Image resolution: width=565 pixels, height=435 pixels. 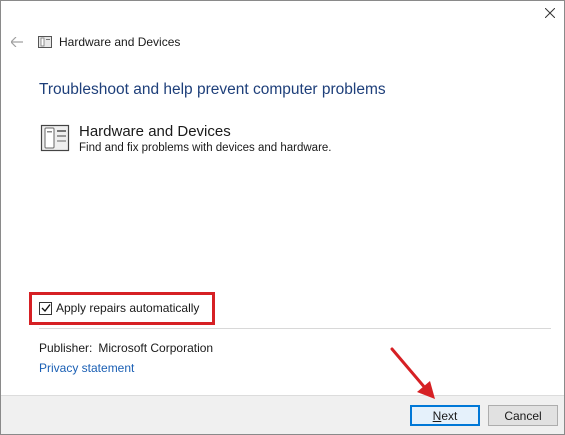 I want to click on apply-repairs-option: Apply repairs automatically, so click(x=119, y=308).